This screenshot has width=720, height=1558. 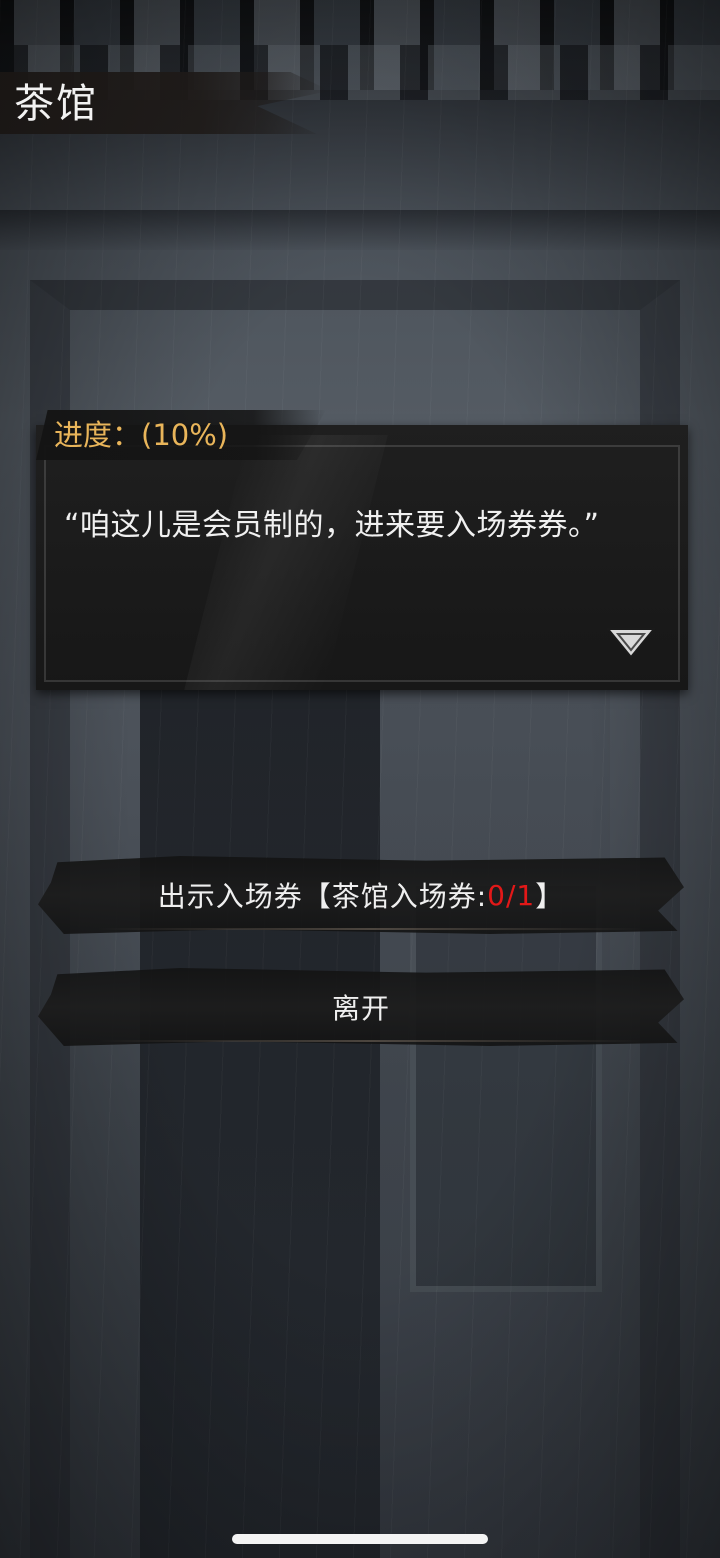 I want to click on home-indicator, so click(x=360, y=1539).